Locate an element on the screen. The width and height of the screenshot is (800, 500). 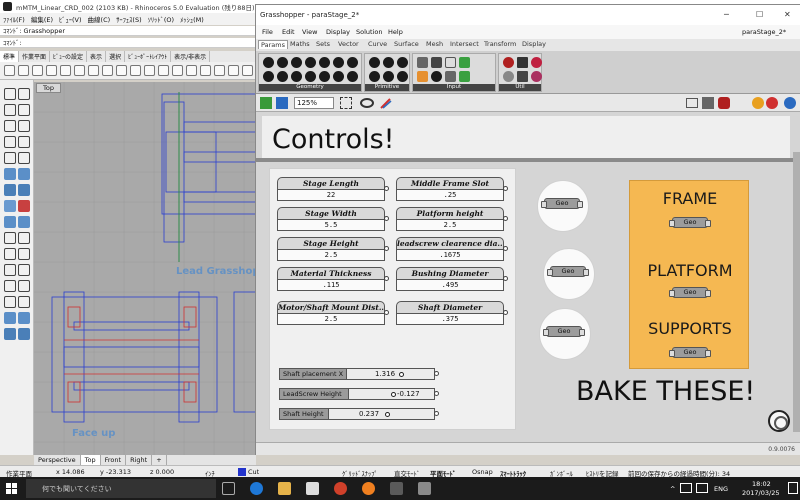
number-slider-shaft-height: Shaft Height 0.237 is located at coordinates (359, 414).